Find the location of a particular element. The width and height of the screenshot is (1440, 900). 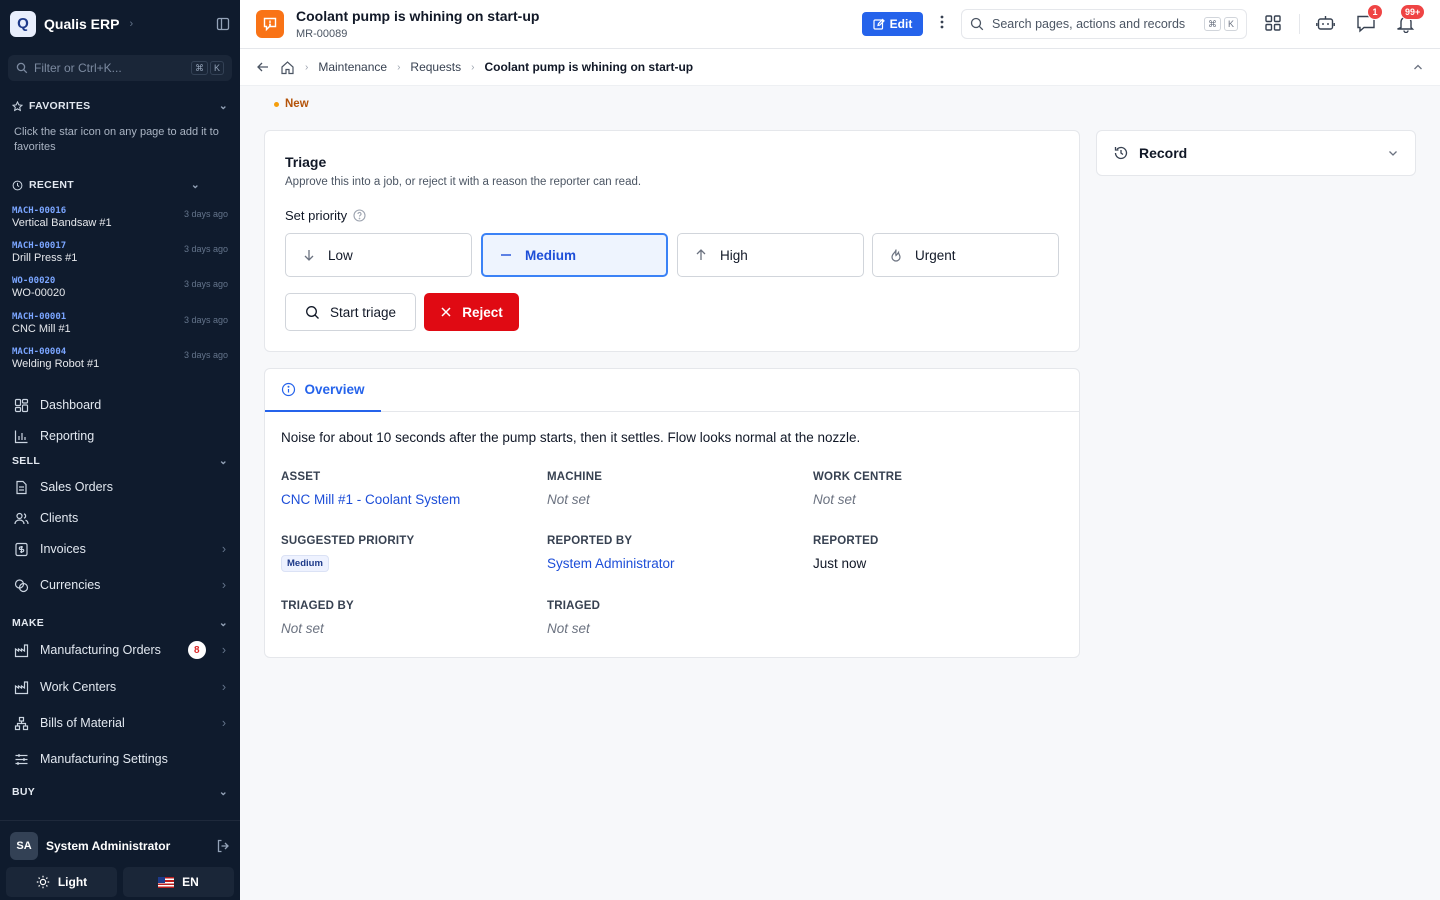

field-reported: REPORTED Just now is located at coordinates (938, 553).